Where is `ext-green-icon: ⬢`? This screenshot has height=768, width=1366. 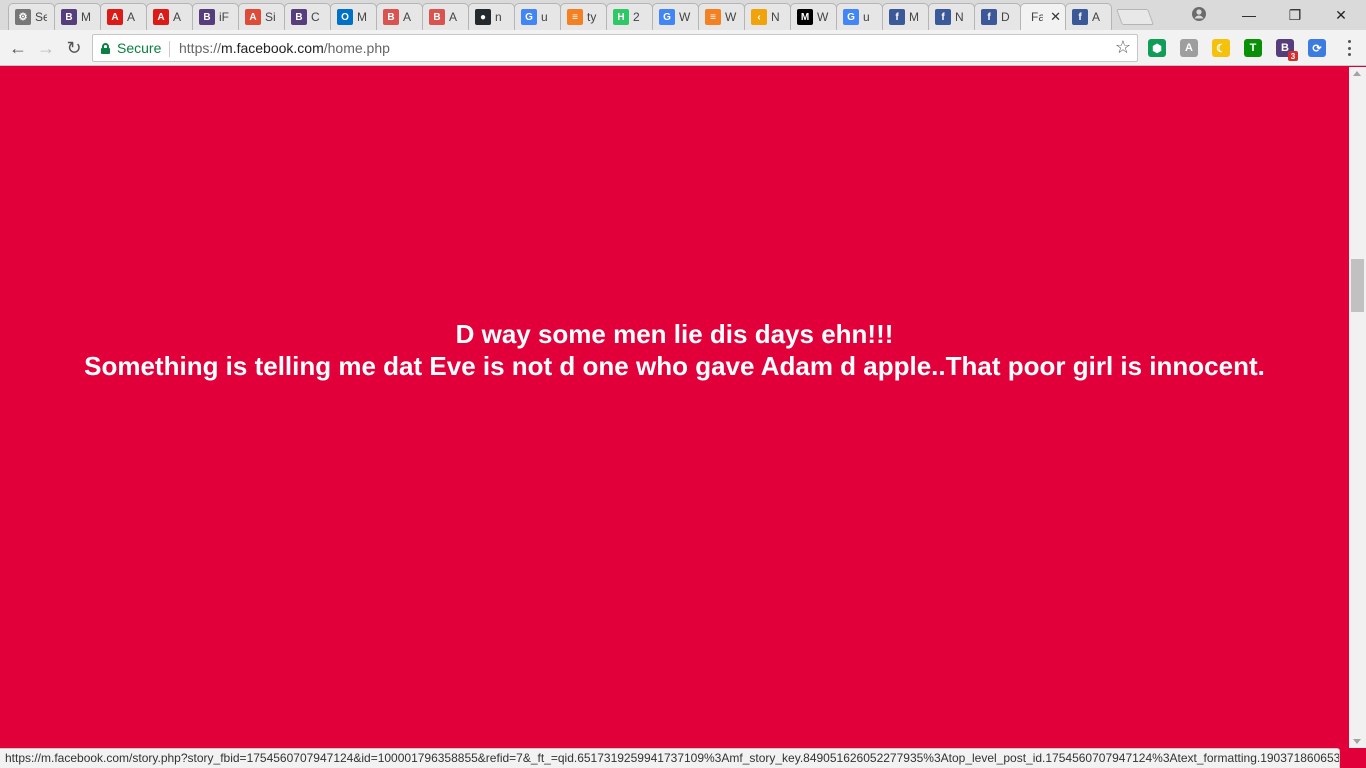 ext-green-icon: ⬢ is located at coordinates (1157, 48).